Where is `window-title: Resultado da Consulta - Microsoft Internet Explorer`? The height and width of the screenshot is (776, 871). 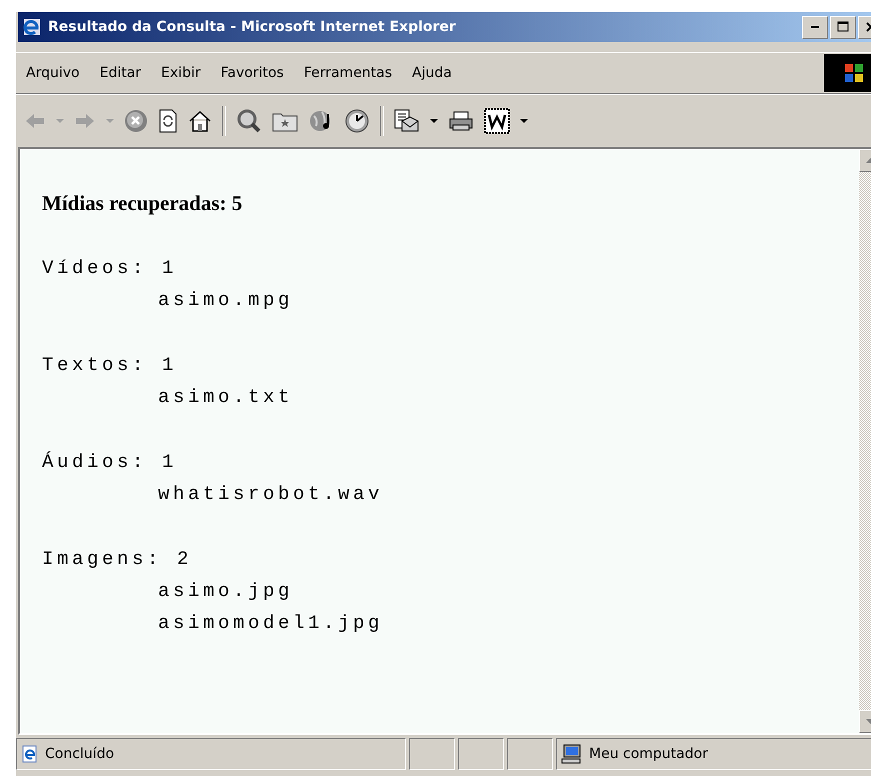
window-title: Resultado da Consulta - Microsoft Internet Explorer is located at coordinates (252, 27).